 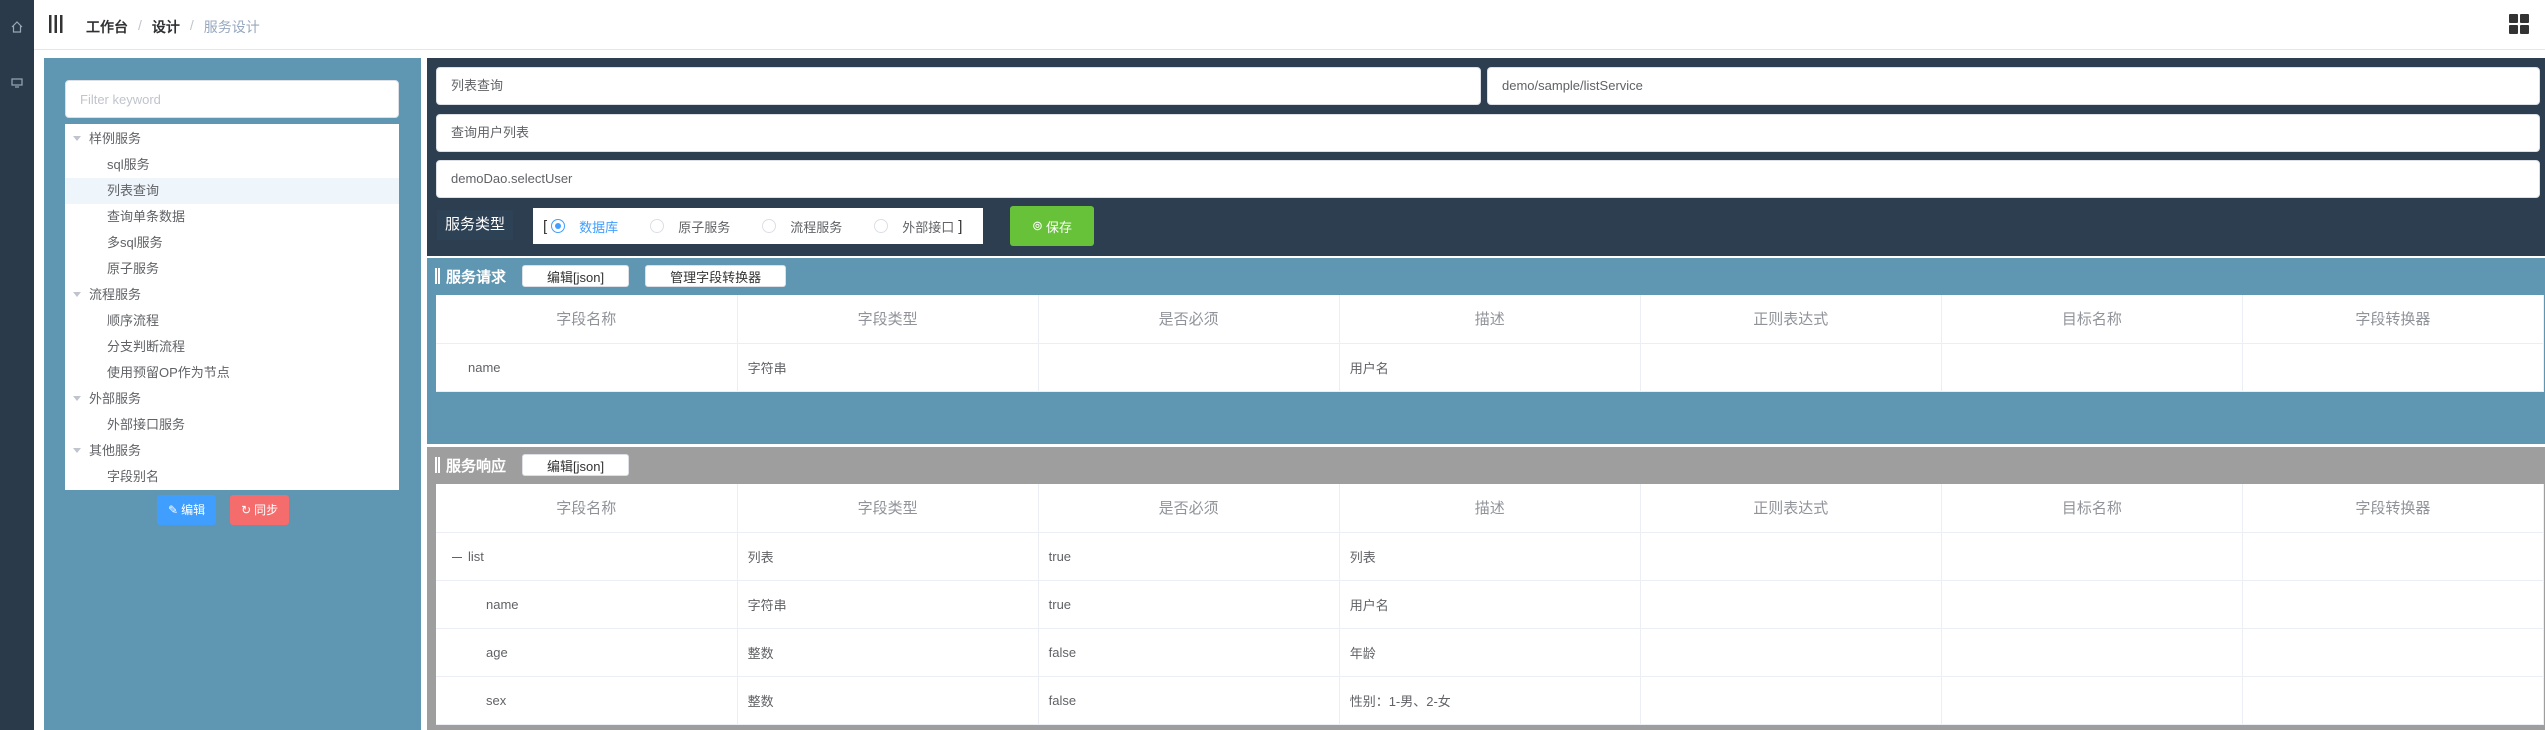 I want to click on cell-desc: 年龄, so click(x=1490, y=652).